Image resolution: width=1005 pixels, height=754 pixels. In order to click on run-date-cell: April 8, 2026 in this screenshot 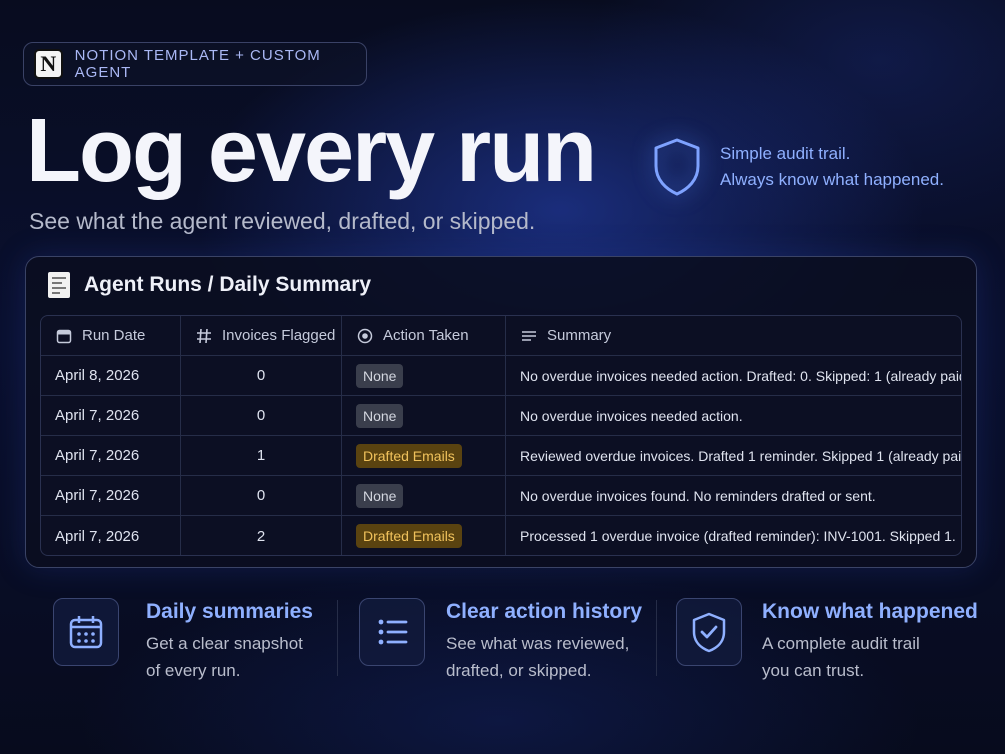, I will do `click(111, 375)`.